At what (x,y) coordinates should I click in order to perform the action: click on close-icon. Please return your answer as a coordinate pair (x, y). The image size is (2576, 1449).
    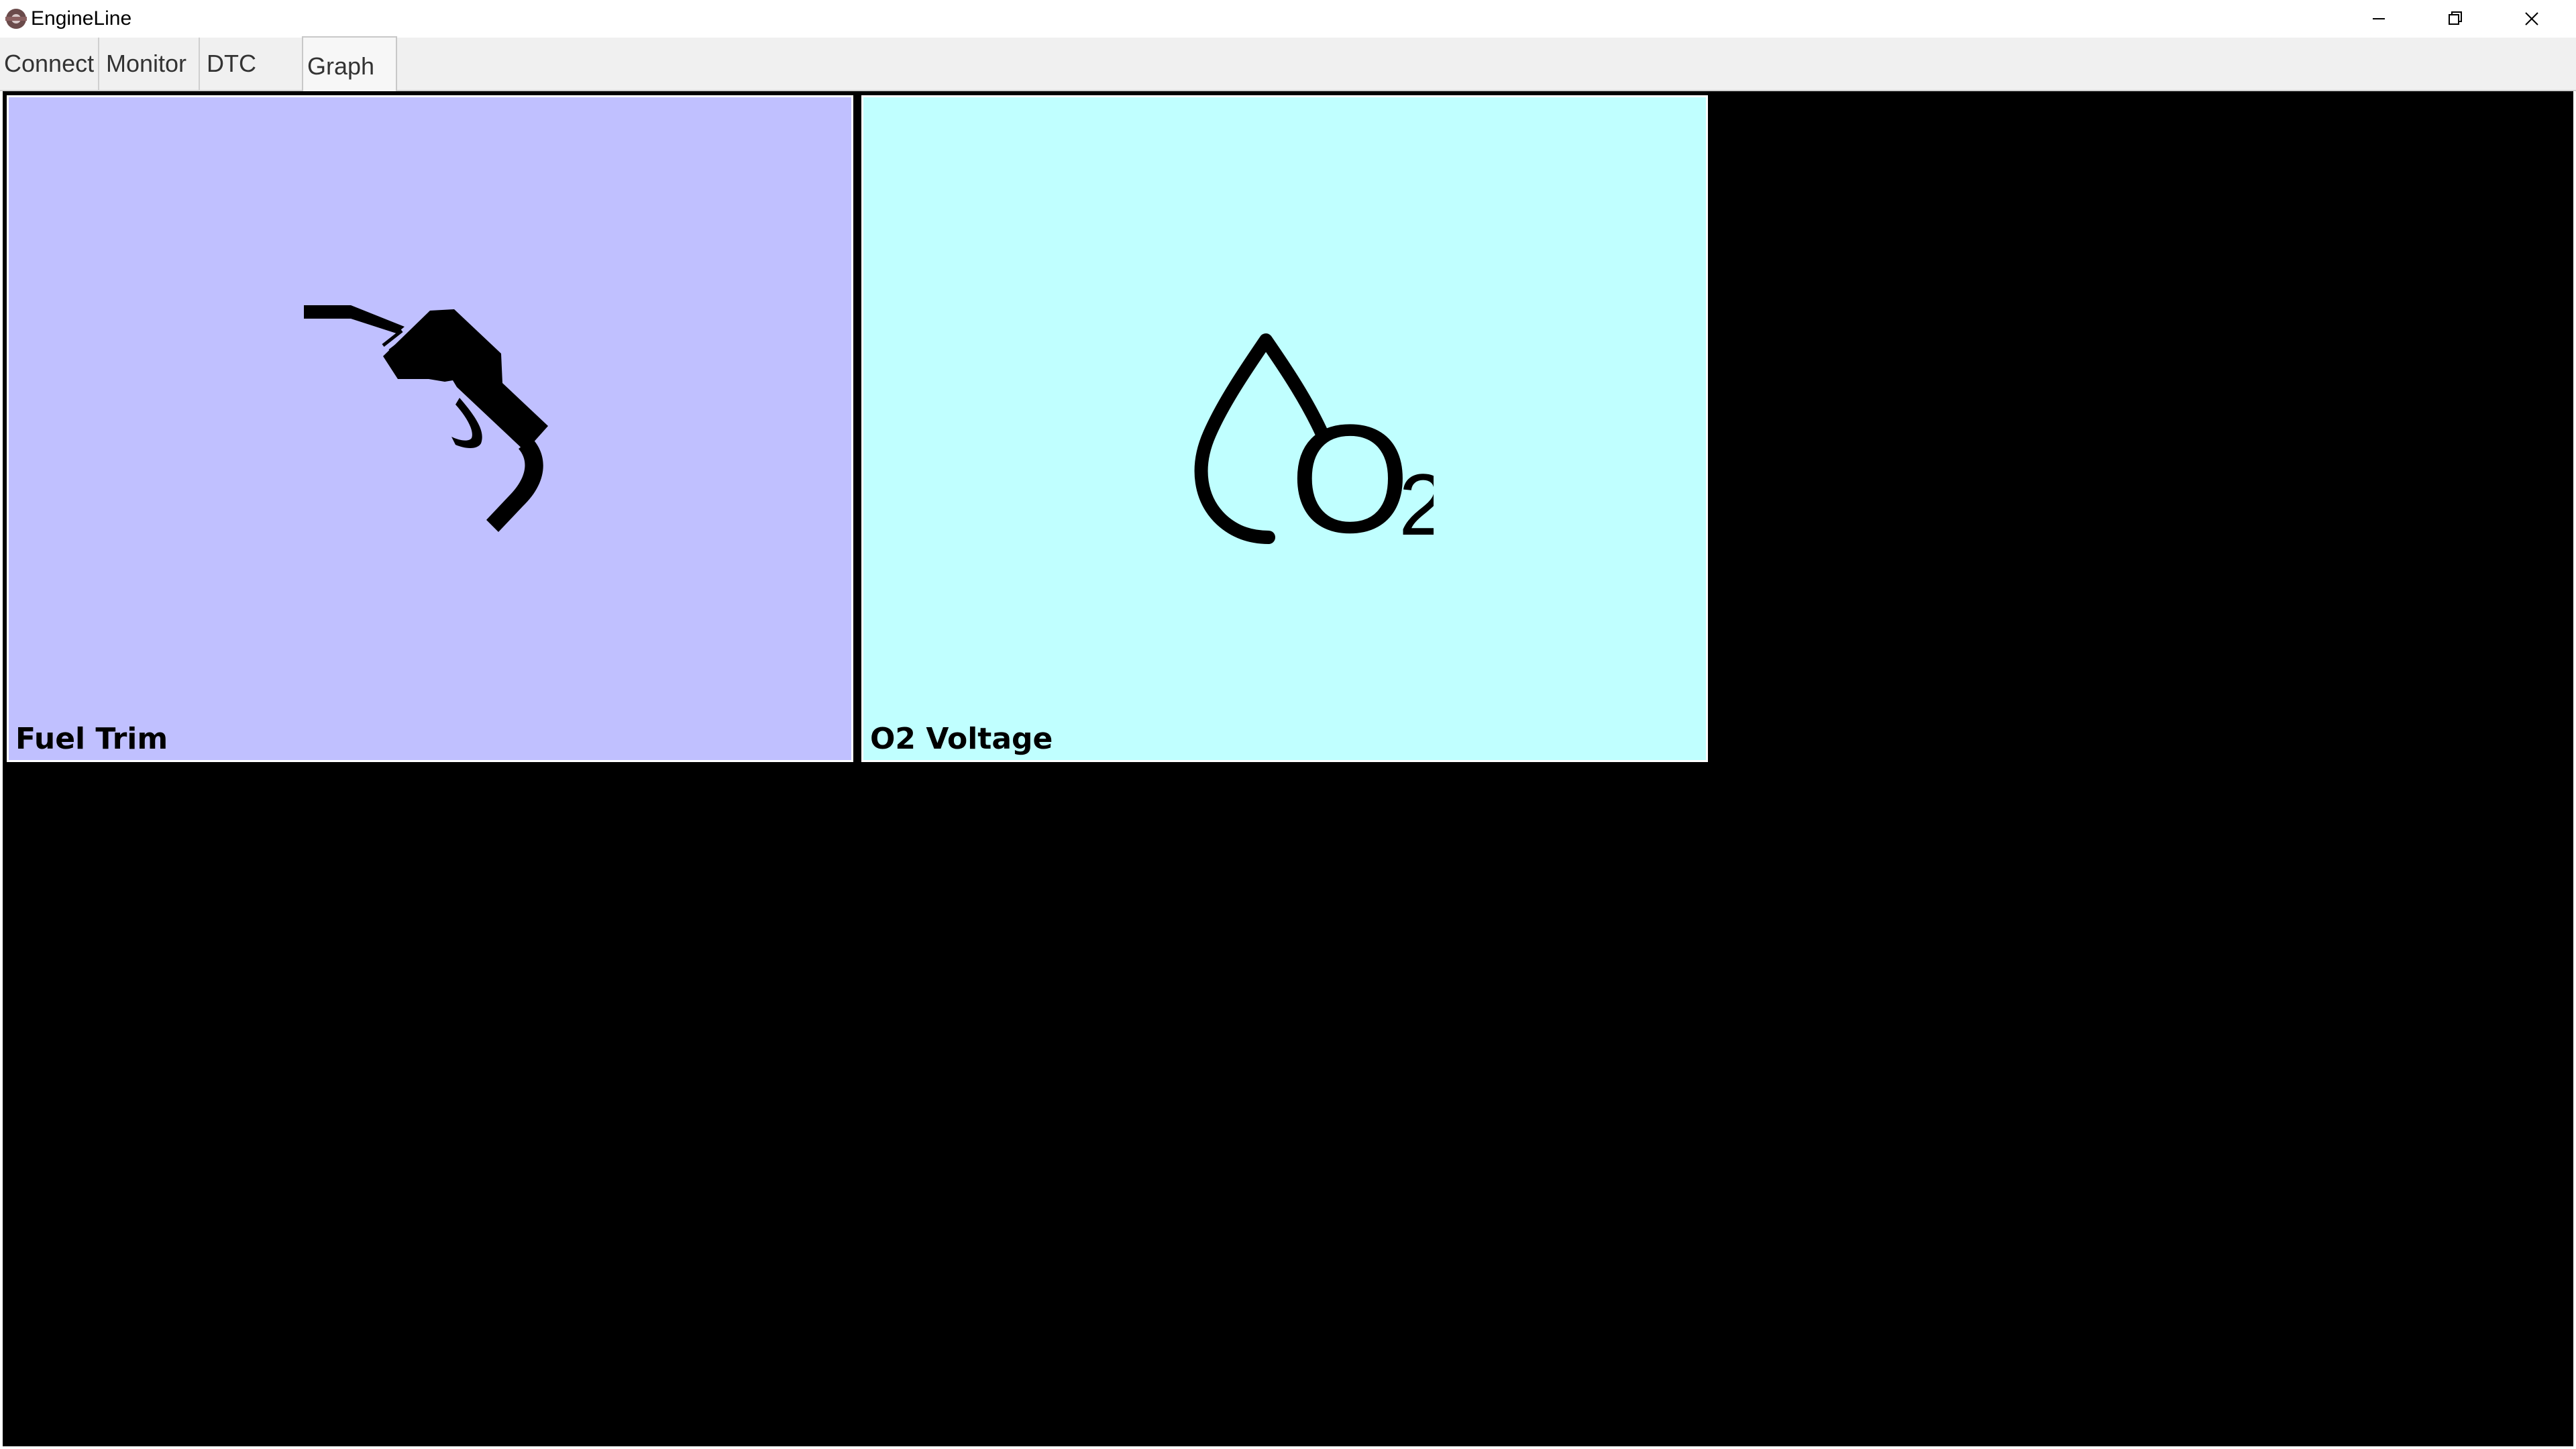
    Looking at the image, I should click on (2531, 18).